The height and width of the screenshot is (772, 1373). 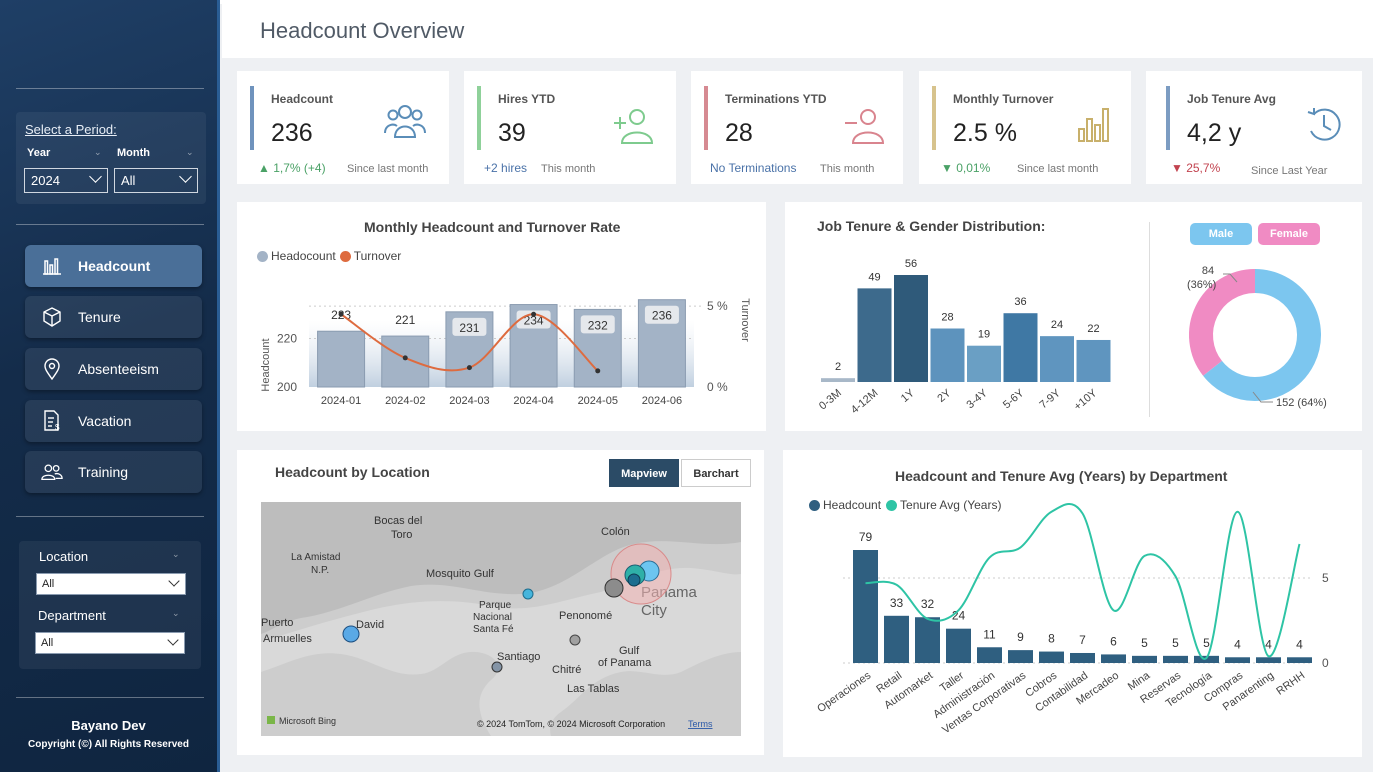 I want to click on y2-tick-label: 0 %, so click(x=717, y=387).